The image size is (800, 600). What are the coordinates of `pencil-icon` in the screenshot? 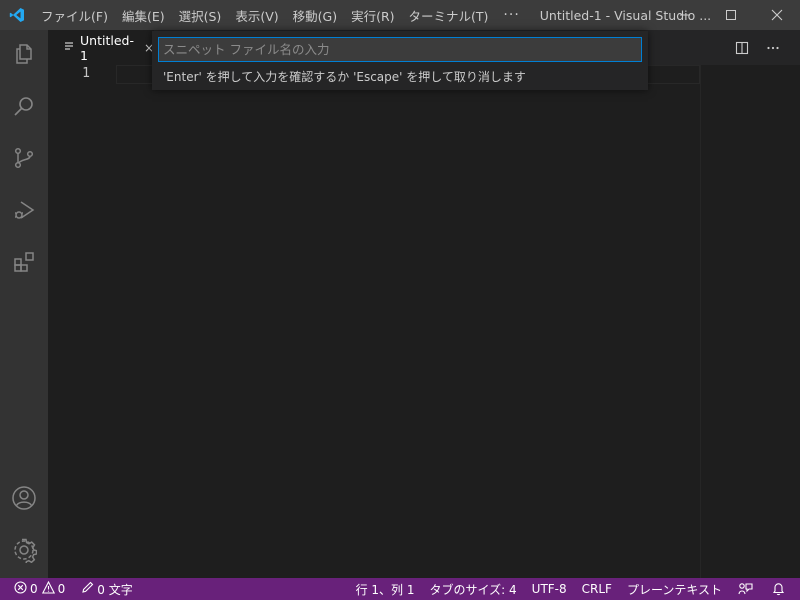 It's located at (89, 589).